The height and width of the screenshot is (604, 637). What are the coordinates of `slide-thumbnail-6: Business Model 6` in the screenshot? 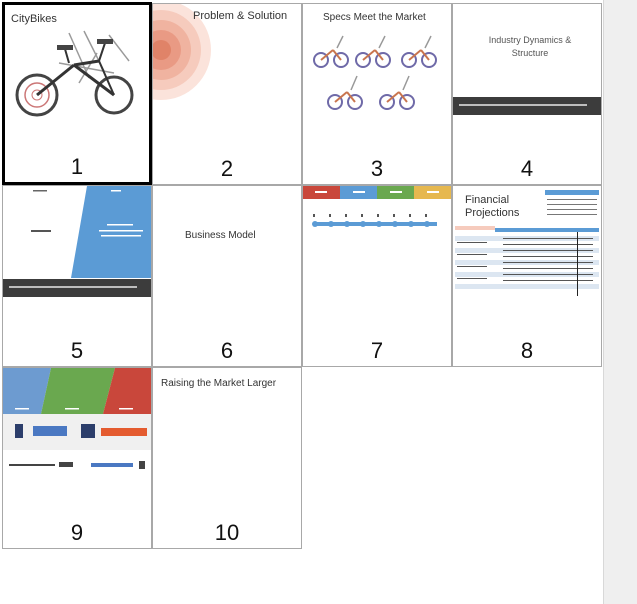 It's located at (227, 276).